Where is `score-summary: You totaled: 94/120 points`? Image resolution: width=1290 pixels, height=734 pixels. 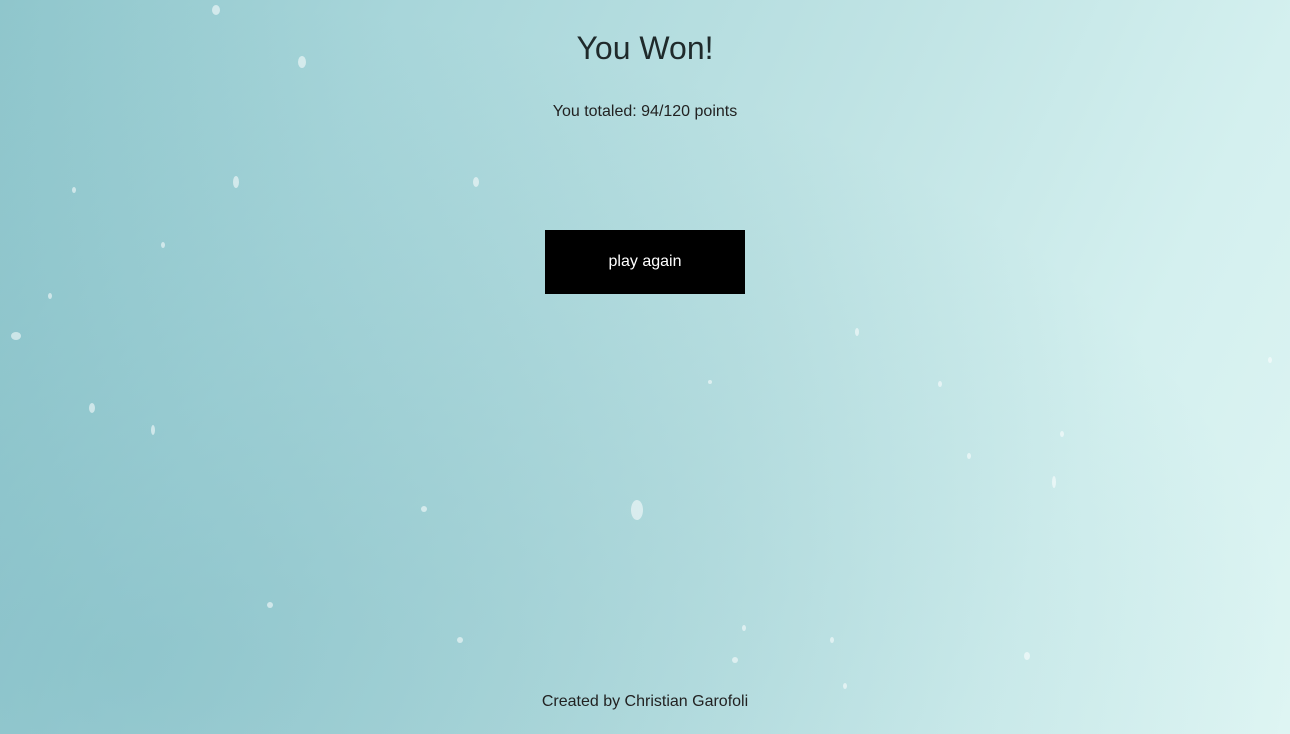 score-summary: You totaled: 94/120 points is located at coordinates (645, 111).